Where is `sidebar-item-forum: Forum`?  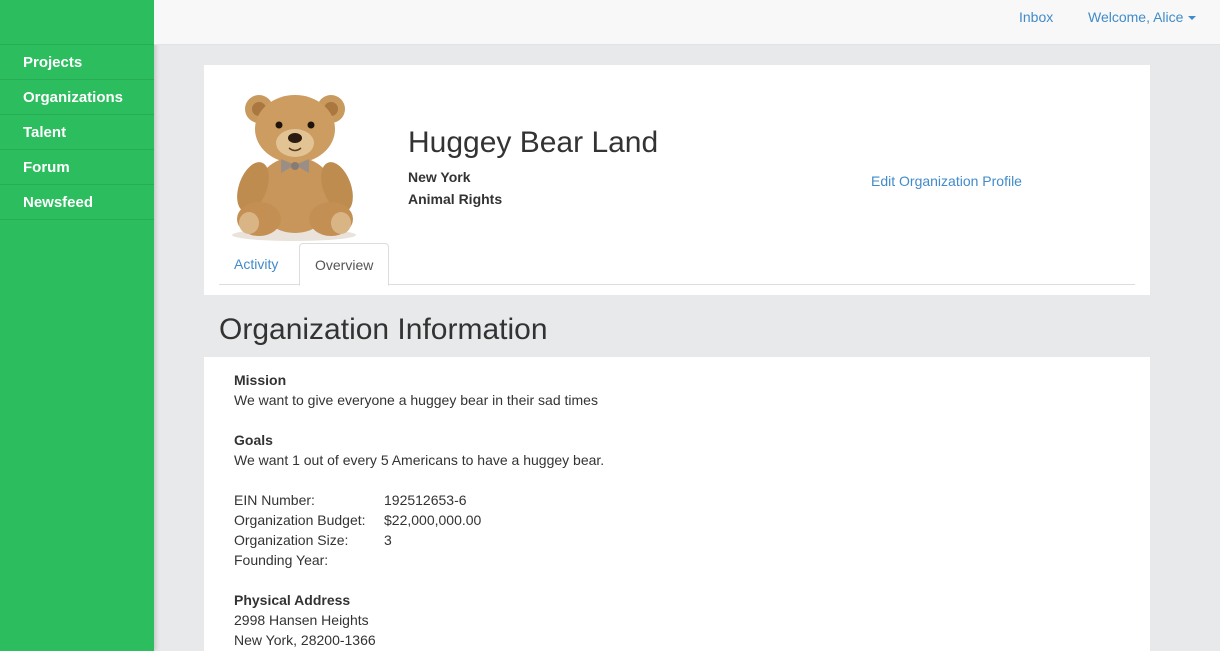
sidebar-item-forum: Forum is located at coordinates (77, 167).